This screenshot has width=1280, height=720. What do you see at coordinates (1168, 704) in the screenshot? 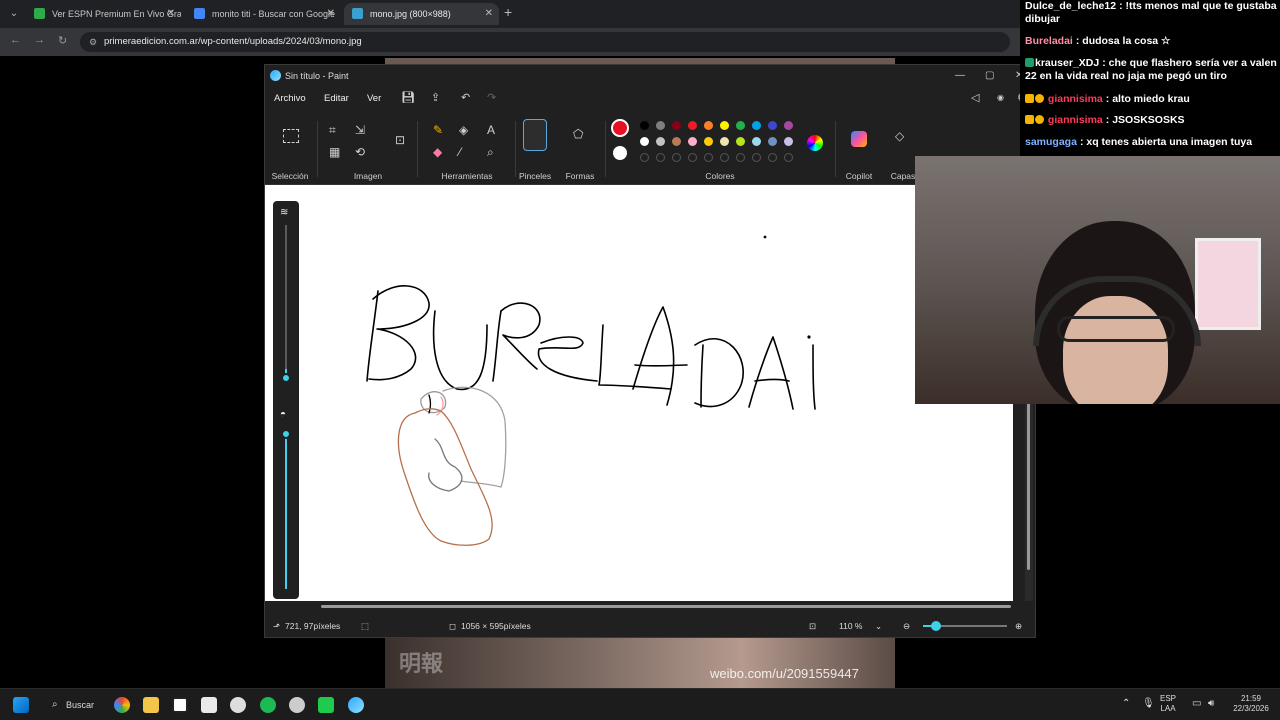
I see `language-indicator: ESP LAA` at bounding box center [1168, 704].